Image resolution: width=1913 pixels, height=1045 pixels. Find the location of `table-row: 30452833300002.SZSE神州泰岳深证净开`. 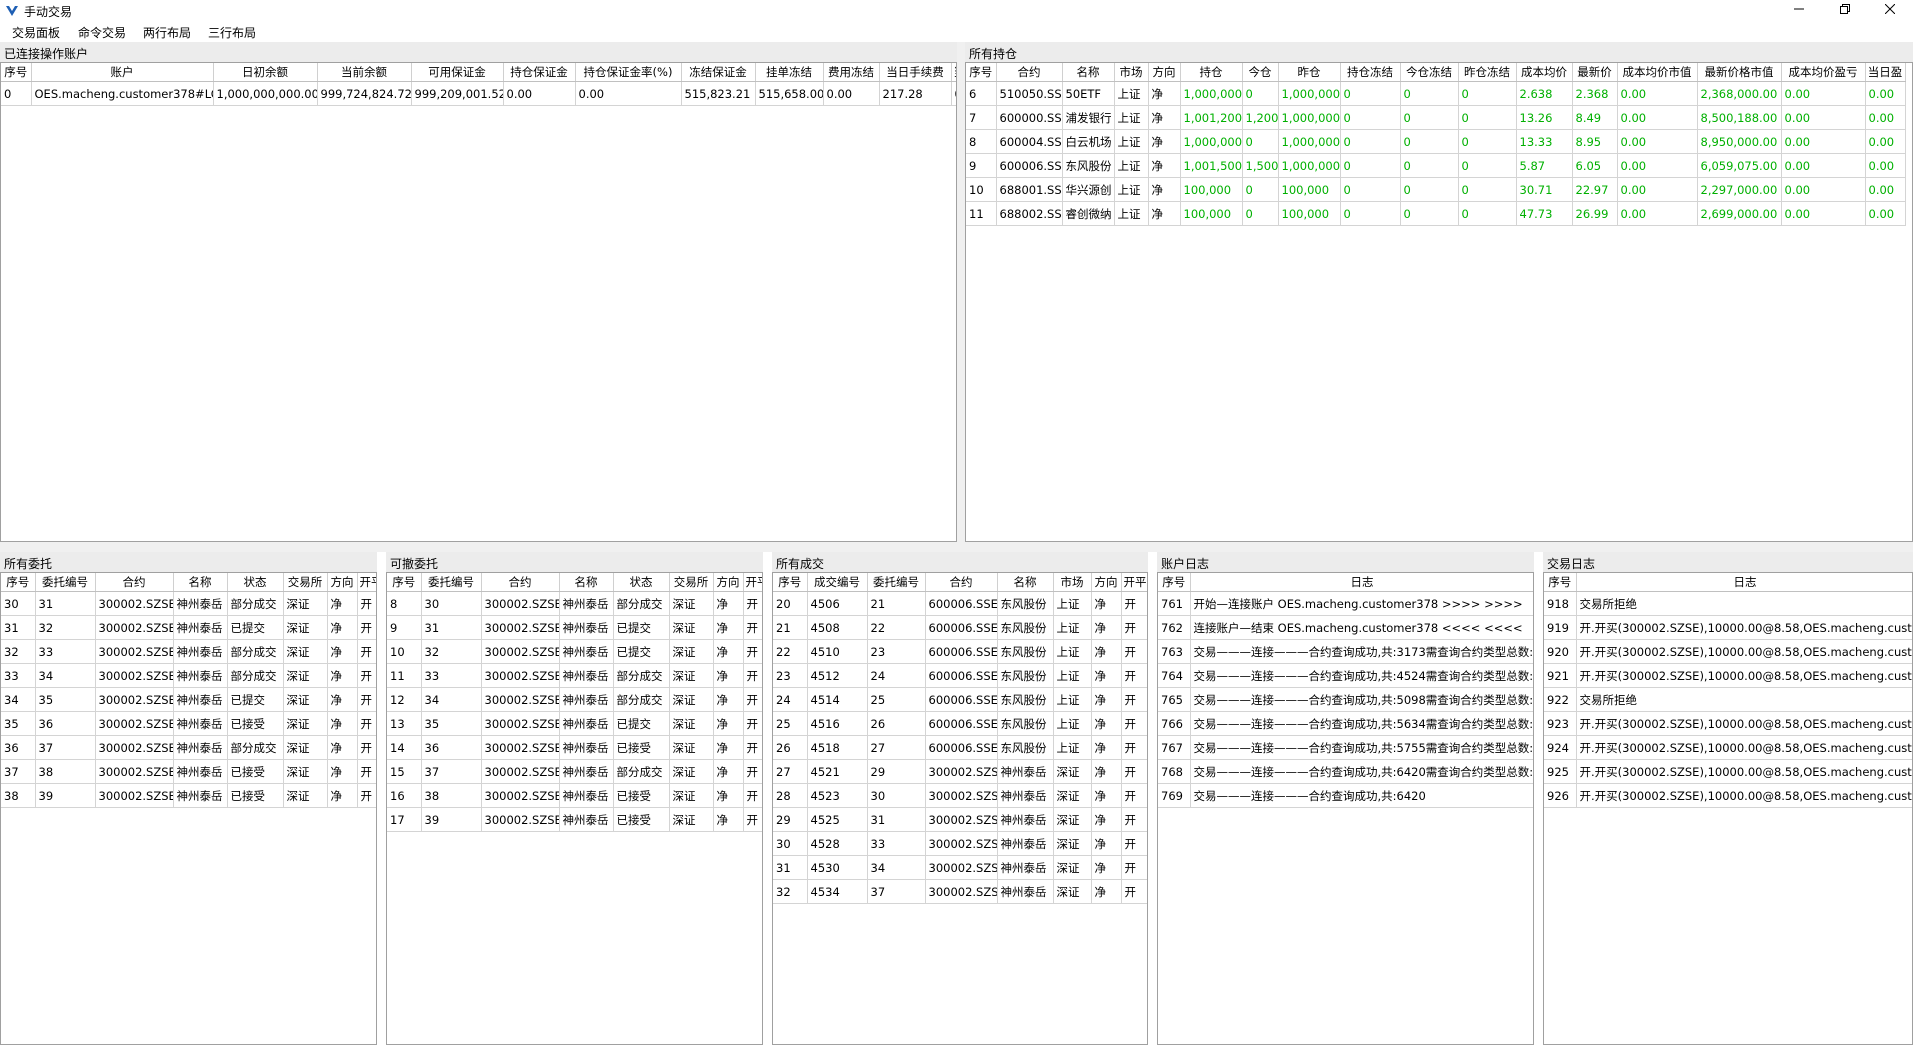

table-row: 30452833300002.SZSE神州泰岳深证净开 is located at coordinates (960, 843).